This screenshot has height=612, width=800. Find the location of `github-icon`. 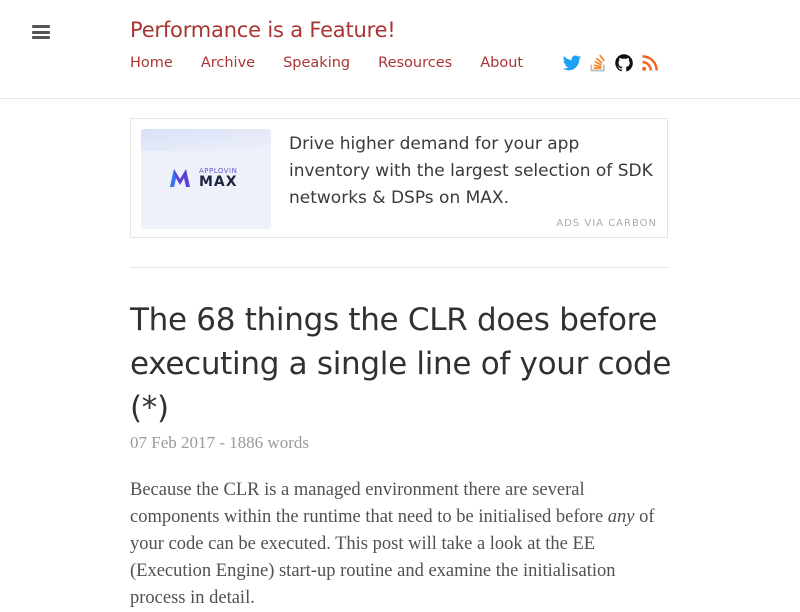

github-icon is located at coordinates (624, 63).